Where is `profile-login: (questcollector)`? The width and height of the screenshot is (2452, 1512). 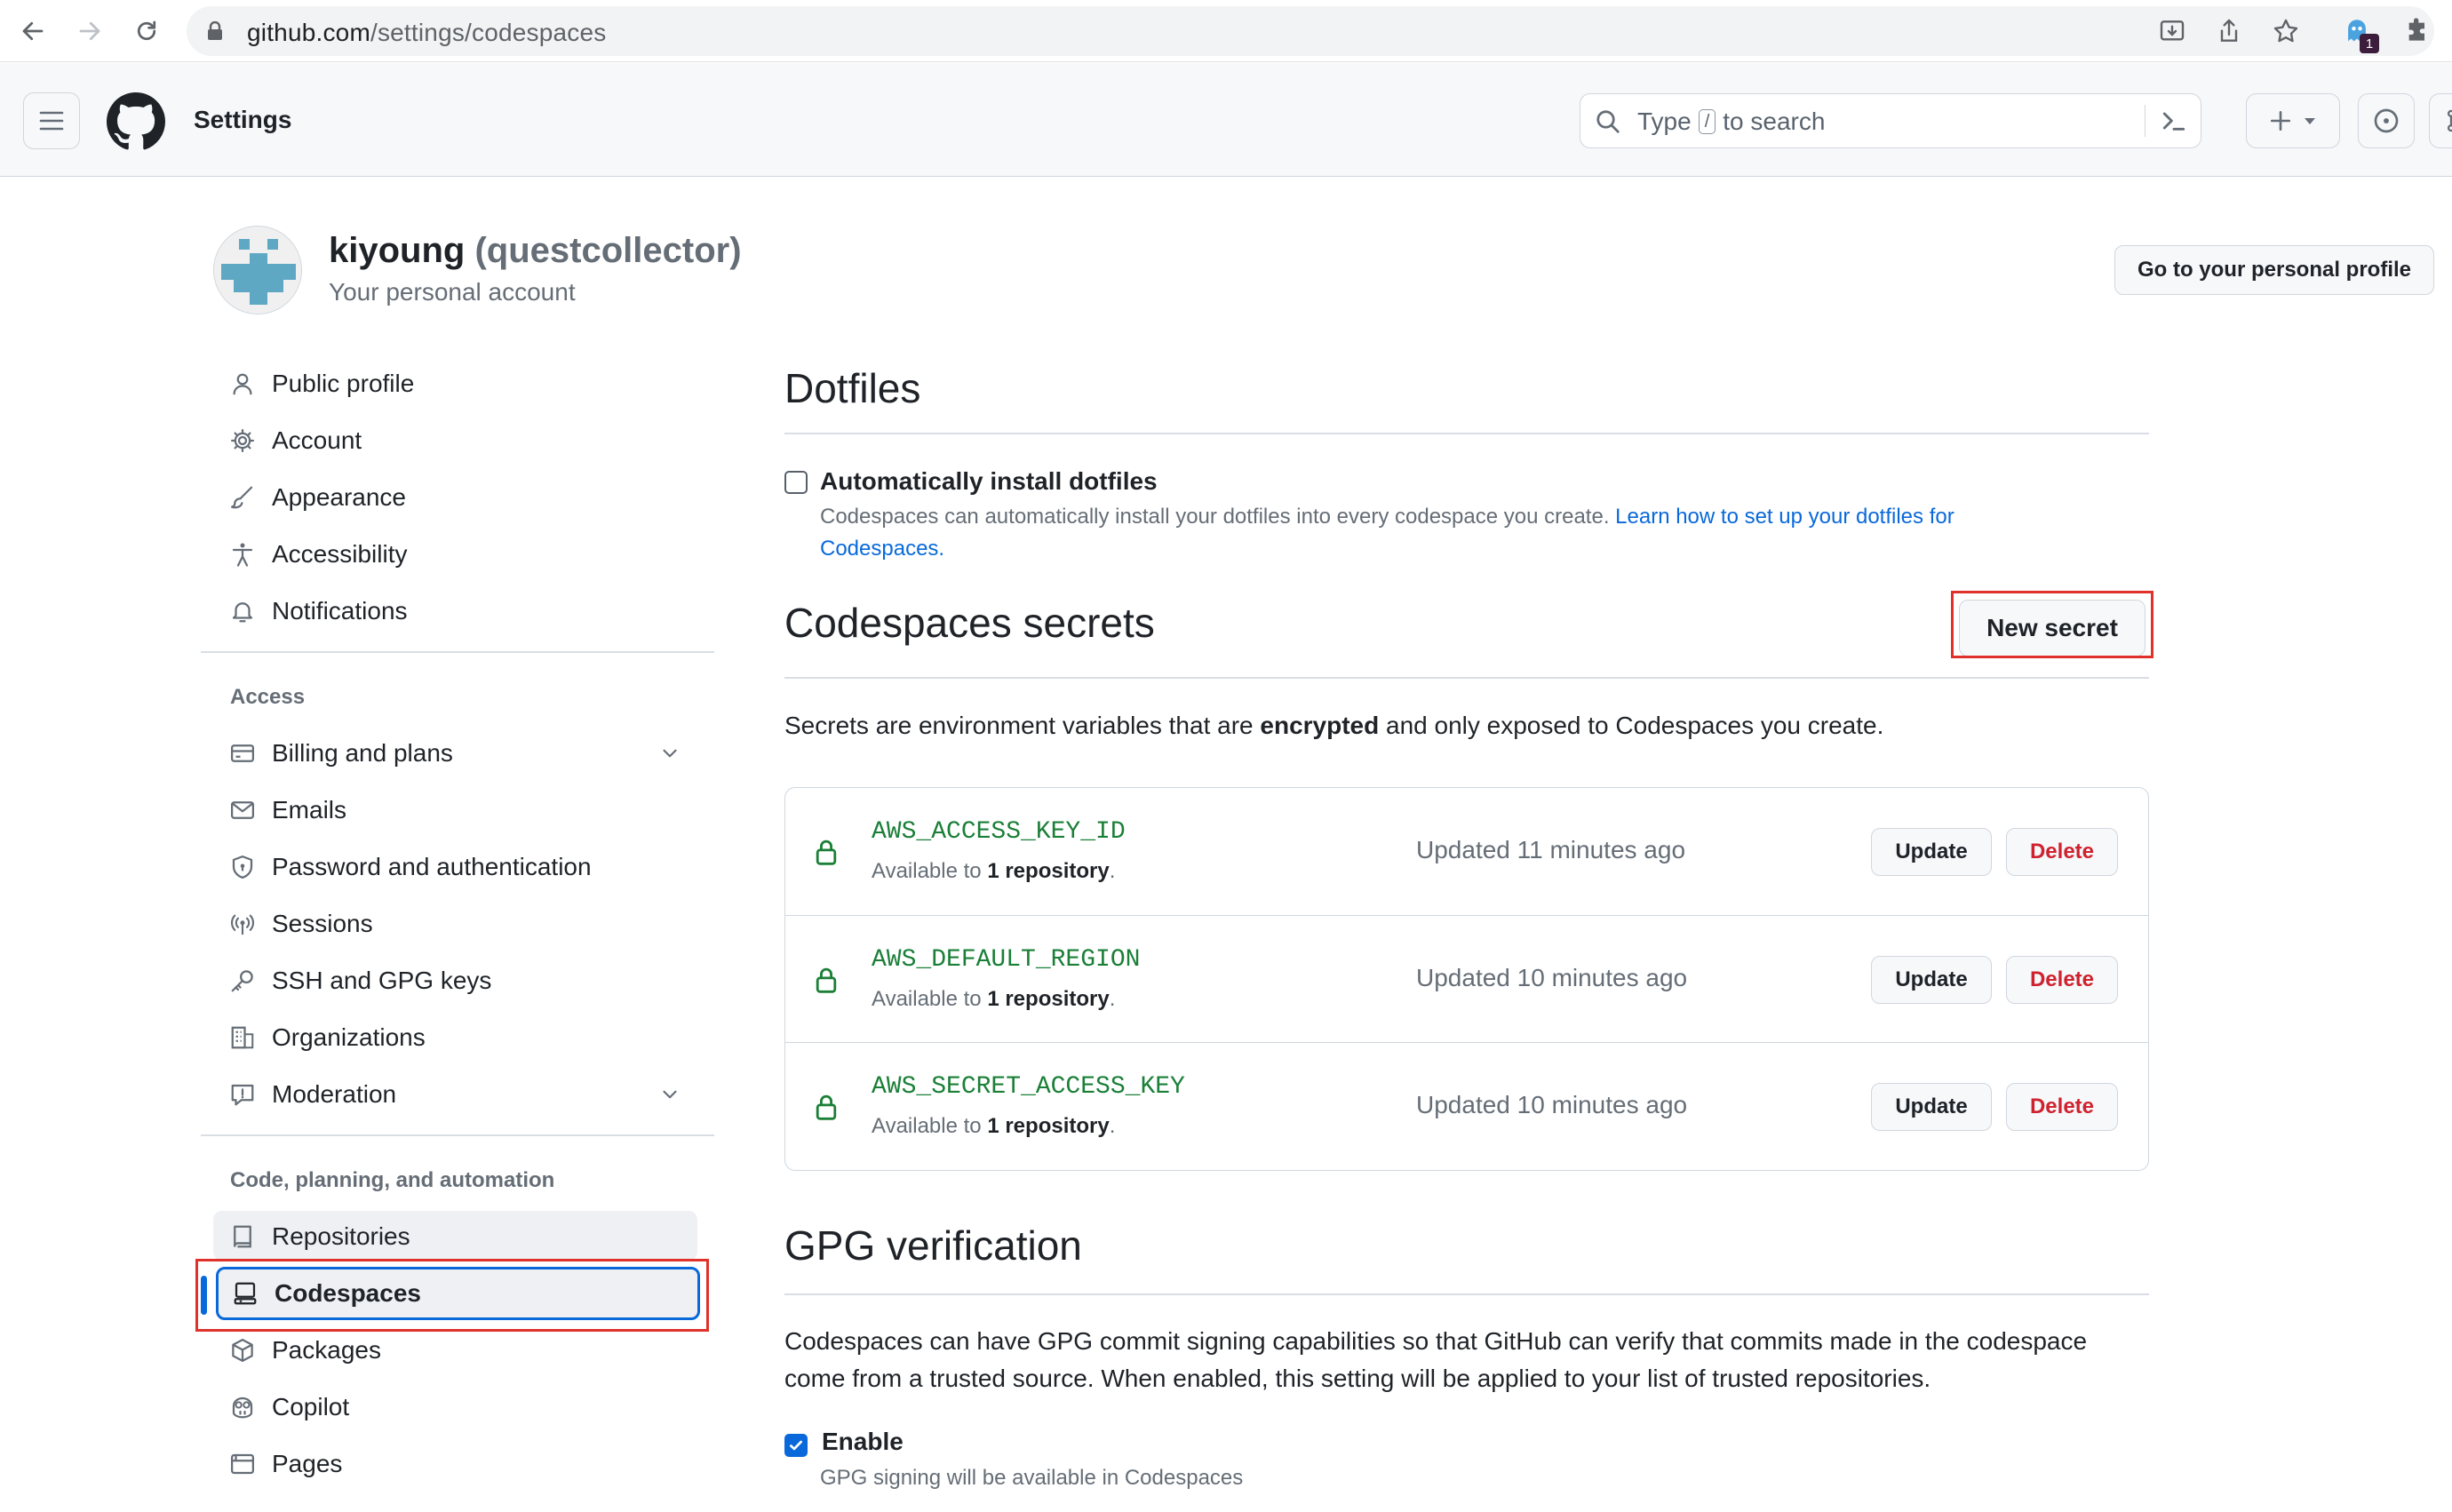
profile-login: (questcollector) is located at coordinates (607, 250).